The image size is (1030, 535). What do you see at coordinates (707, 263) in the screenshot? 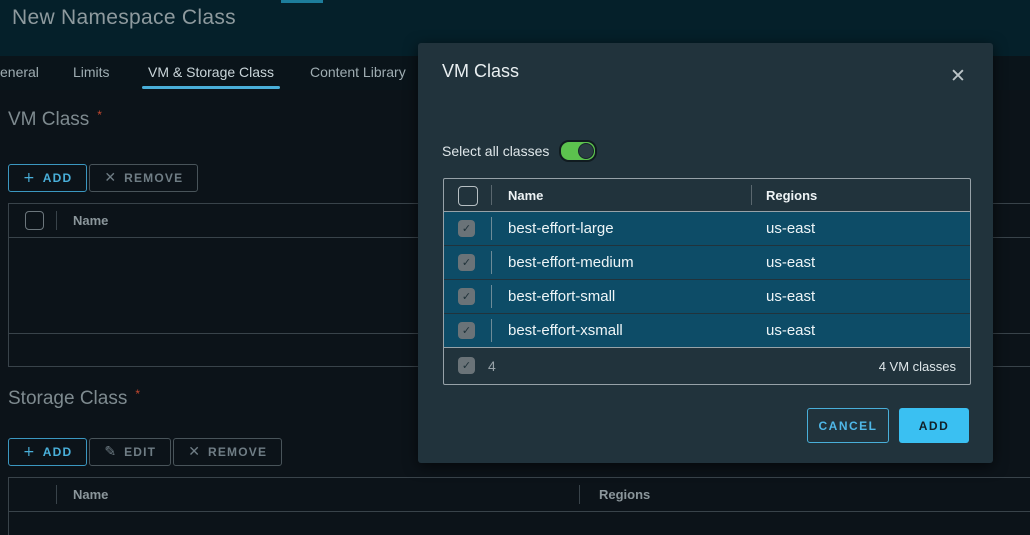
I see `table-row: ✓ best-effort-medium us-east` at bounding box center [707, 263].